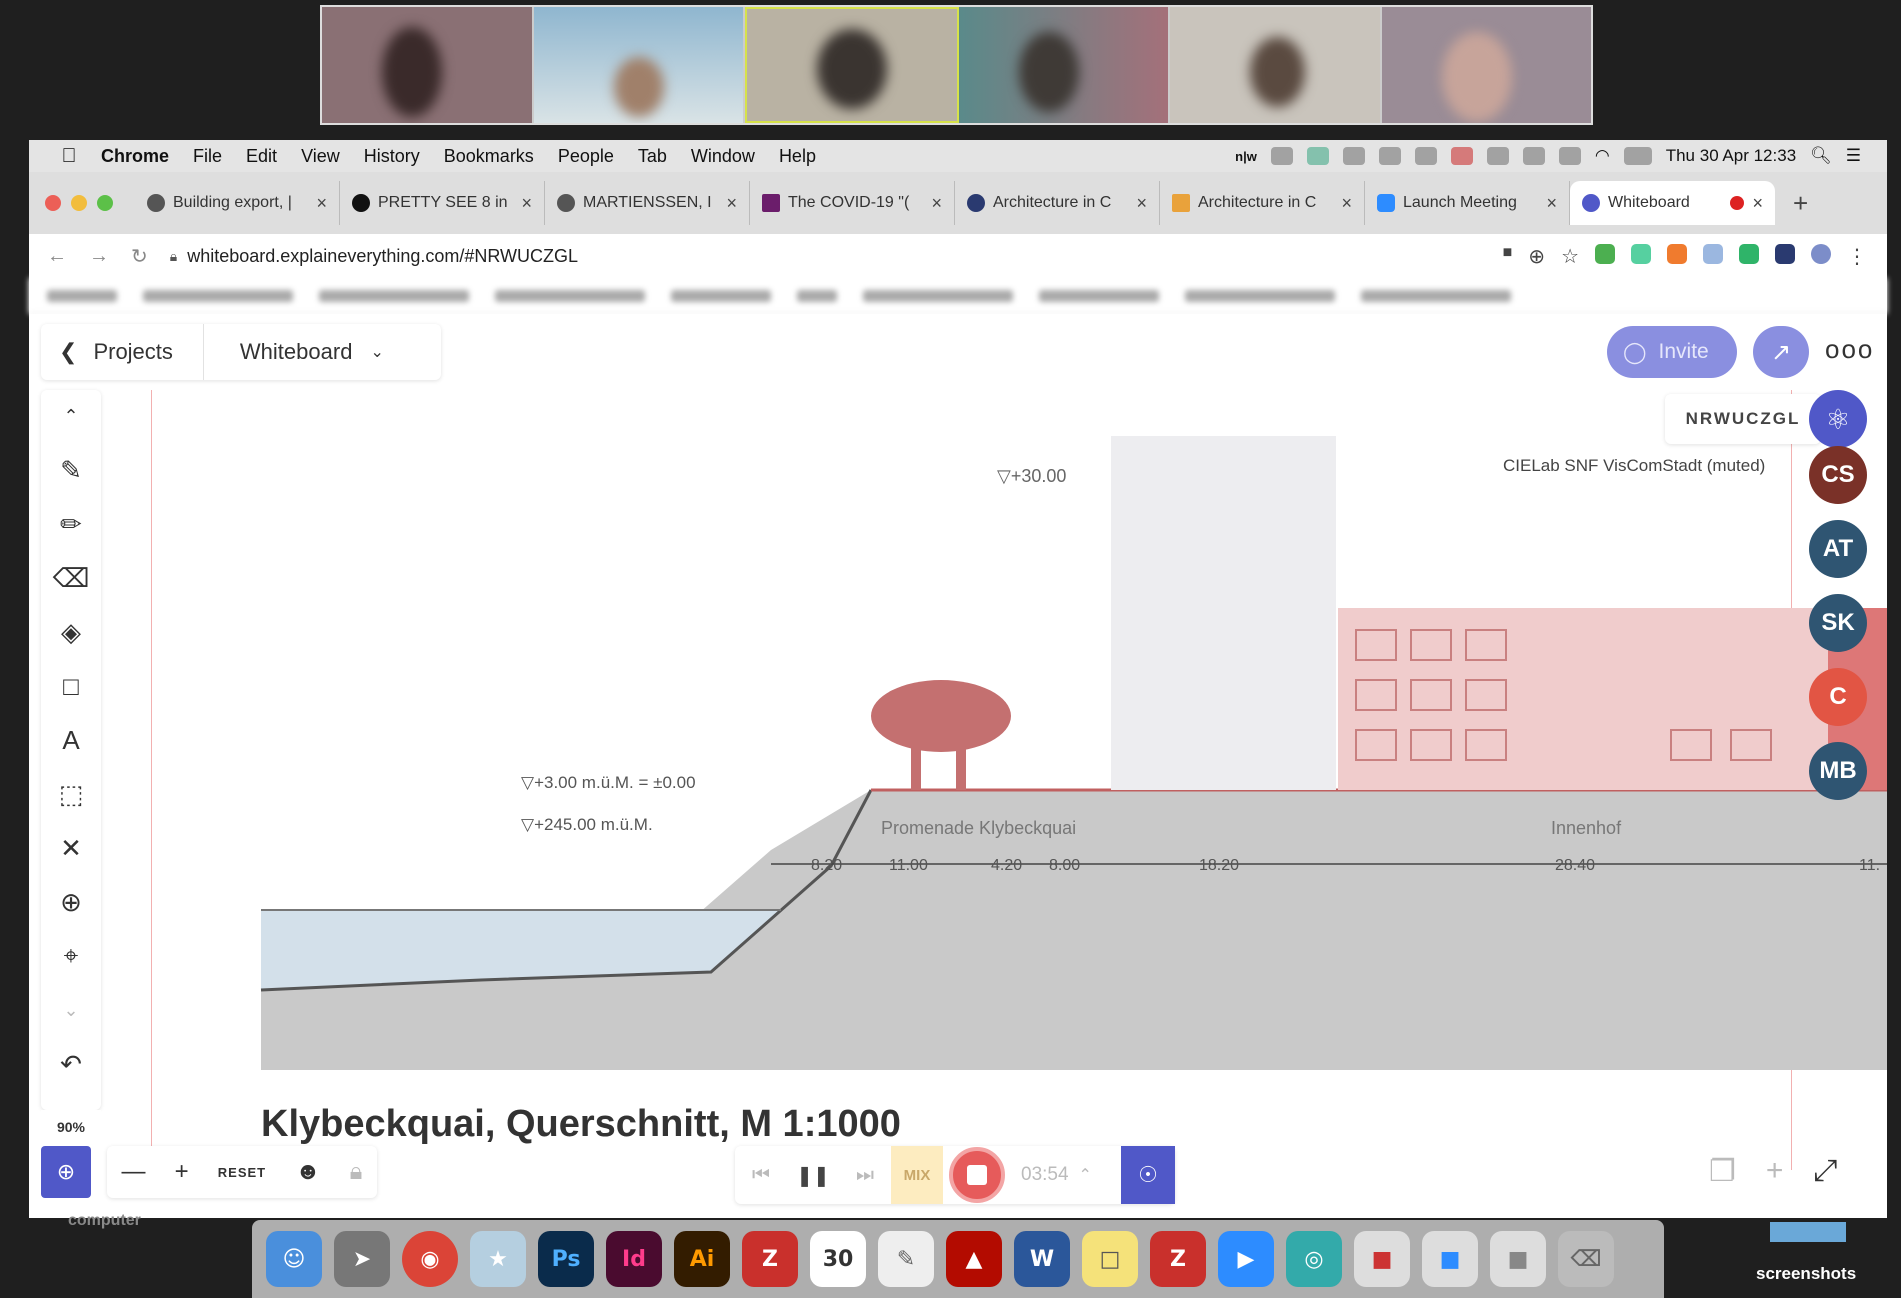  I want to click on stickies-icon: □, so click(1110, 1259).